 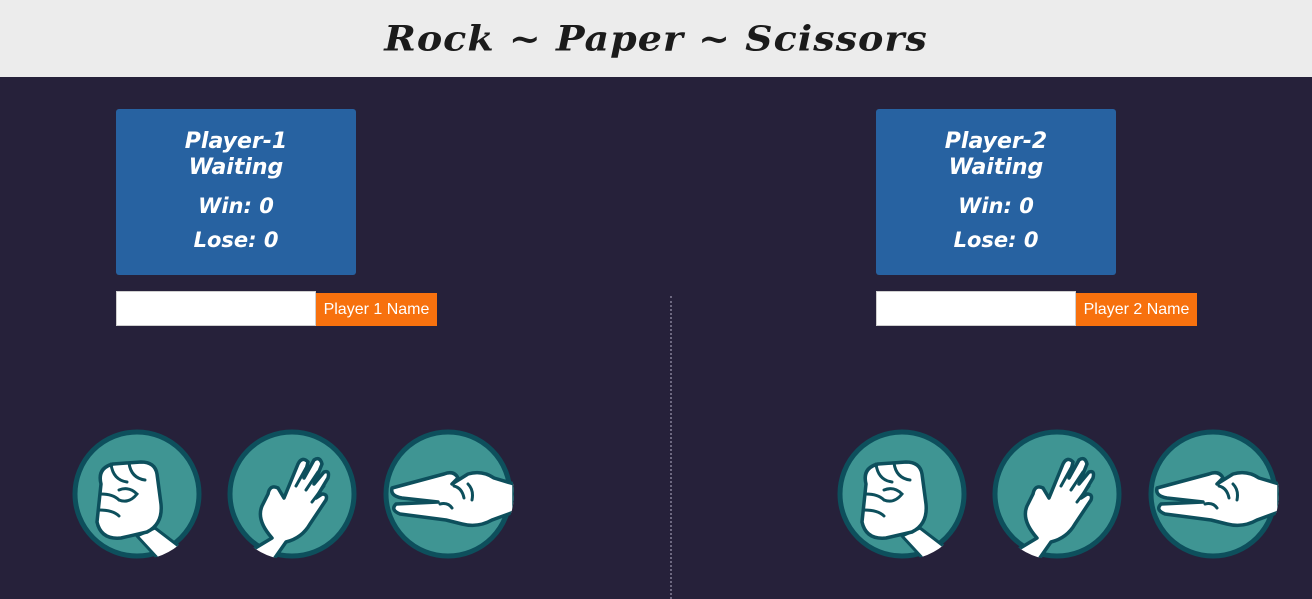 What do you see at coordinates (996, 167) in the screenshot?
I see `player-2-status: Waiting` at bounding box center [996, 167].